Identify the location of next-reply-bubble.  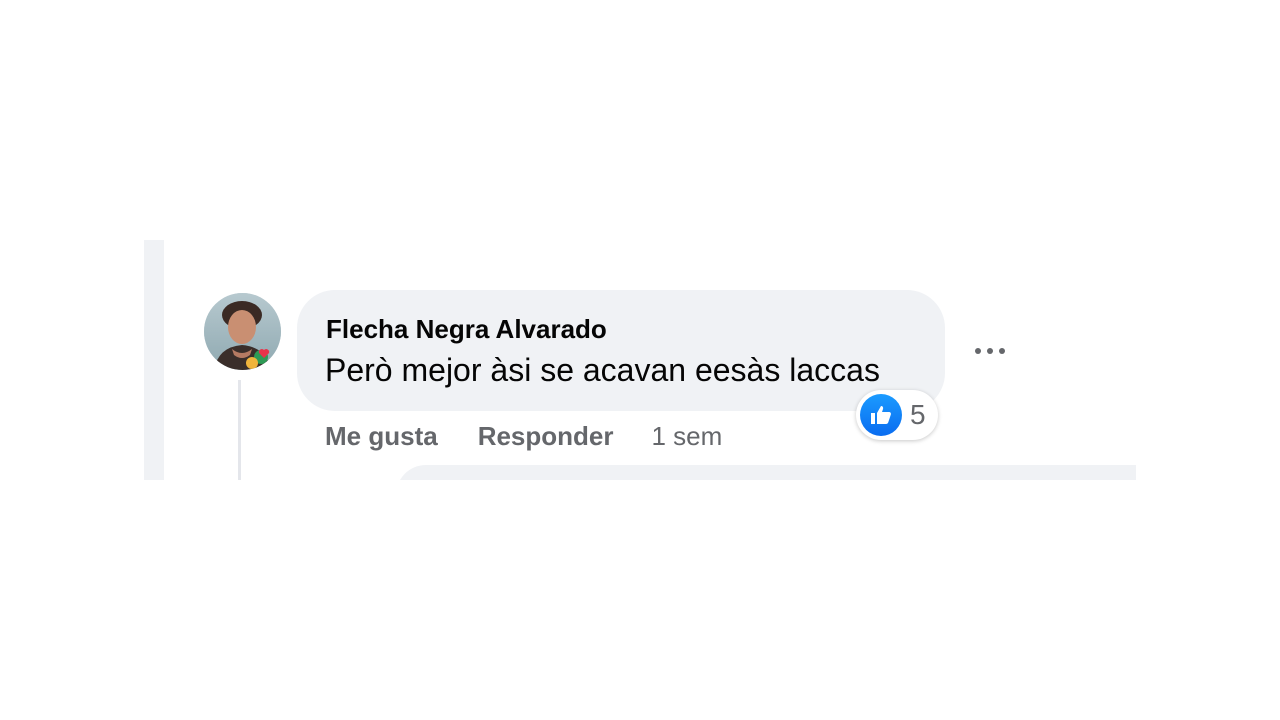
(766, 472).